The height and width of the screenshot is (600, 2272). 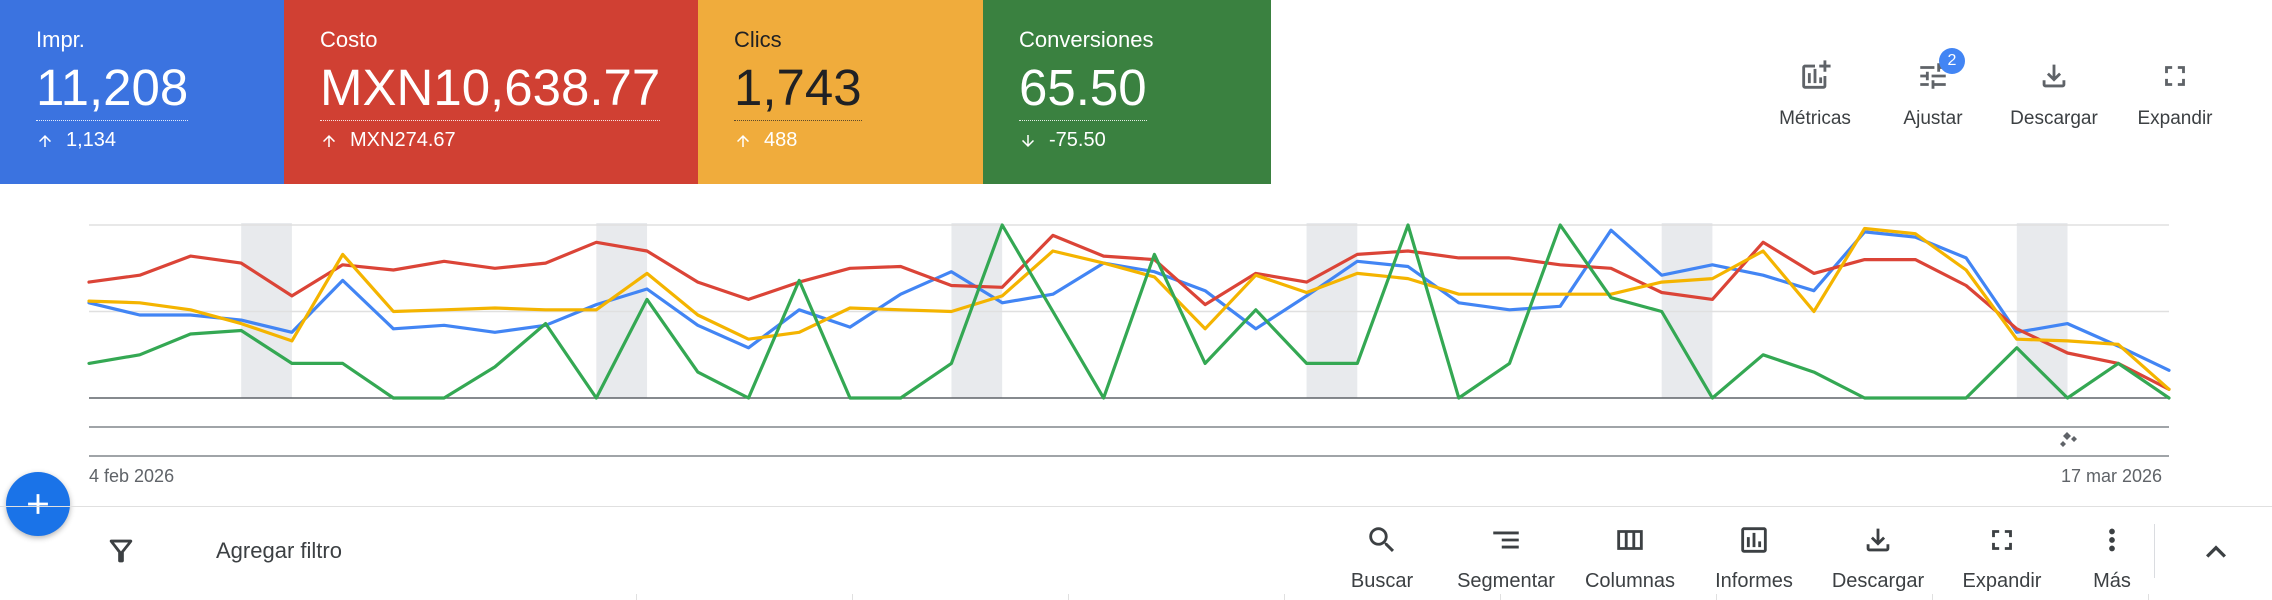 I want to click on metrics-button: Métricas, so click(x=1815, y=93).